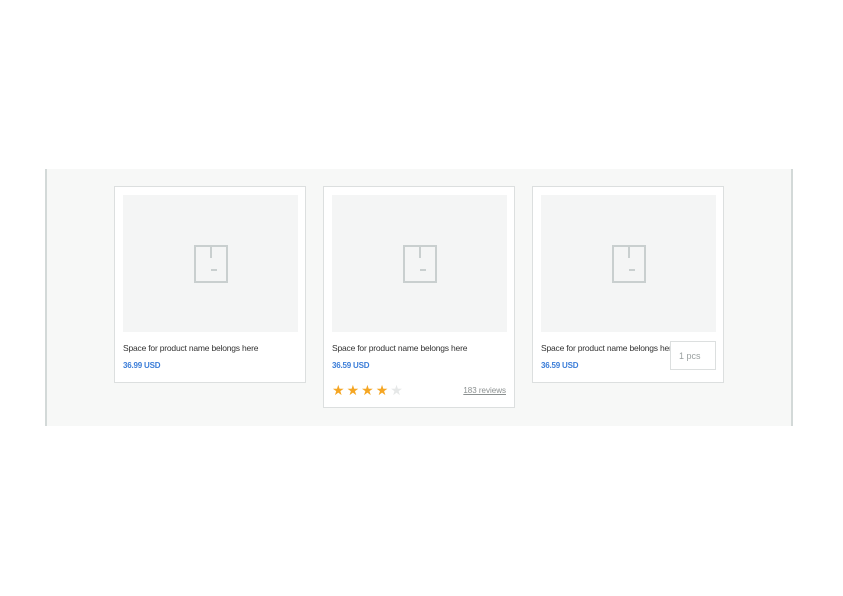 Image resolution: width=843 pixels, height=596 pixels. I want to click on product-price: 36.99 USD, so click(142, 365).